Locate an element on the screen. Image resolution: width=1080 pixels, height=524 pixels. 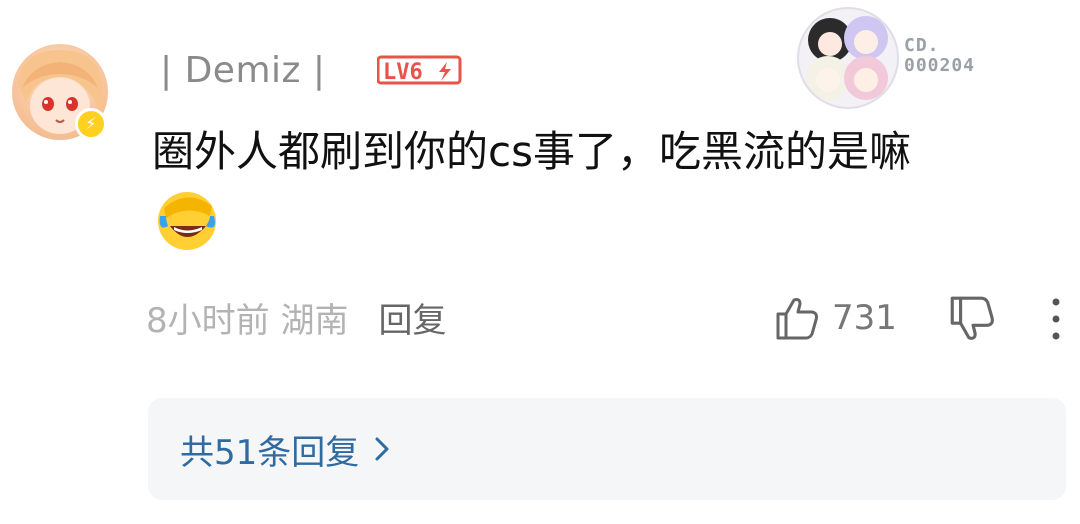
comment-meta: 8小时前 湖南 回复 is located at coordinates (296, 317).